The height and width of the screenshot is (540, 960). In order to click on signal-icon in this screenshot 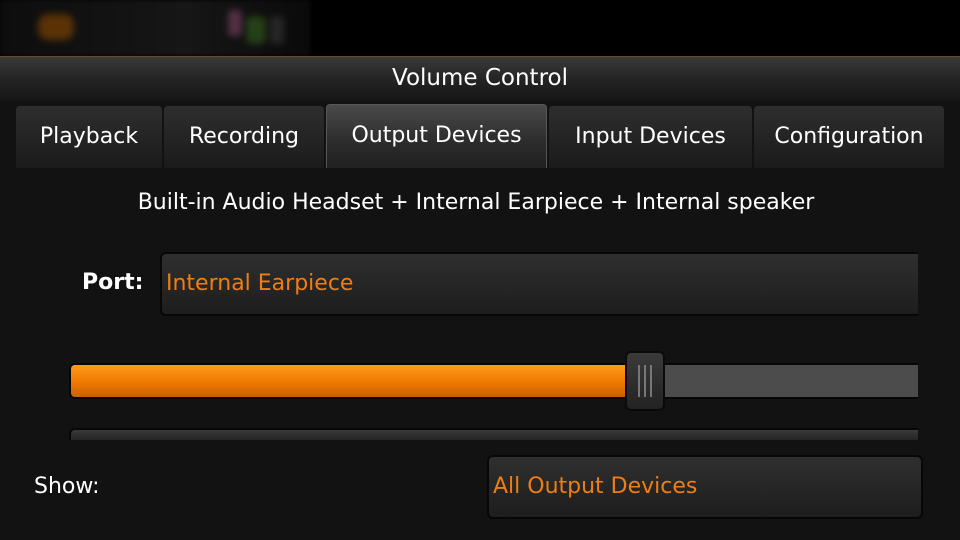, I will do `click(277, 30)`.